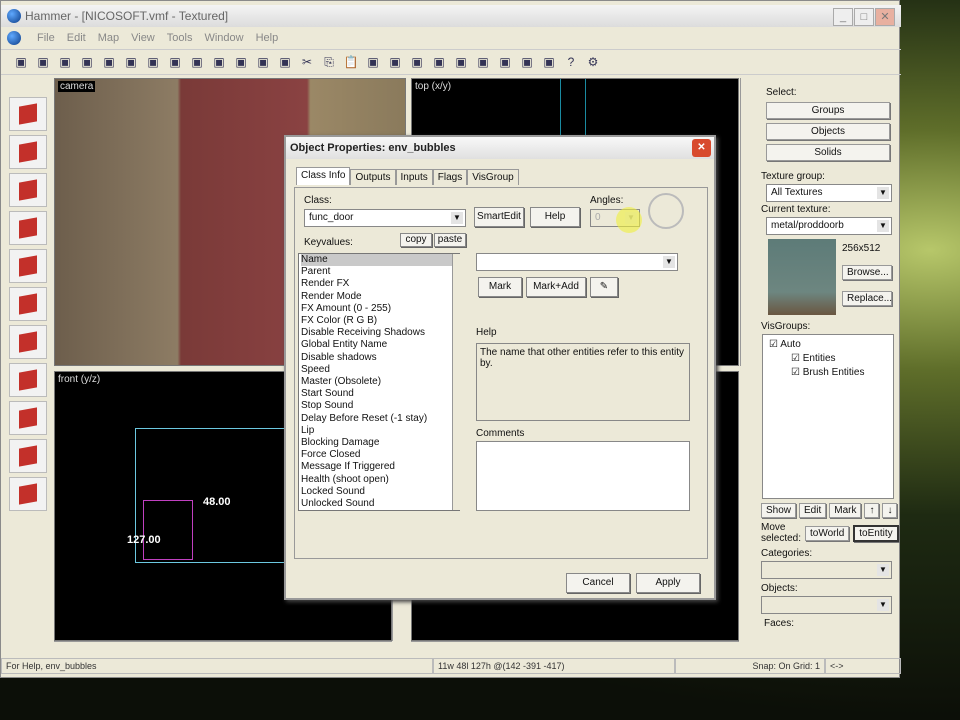 The height and width of the screenshot is (720, 960). Describe the element at coordinates (380, 504) in the screenshot. I see `keyvalue-item: Unlocked Sound` at that location.